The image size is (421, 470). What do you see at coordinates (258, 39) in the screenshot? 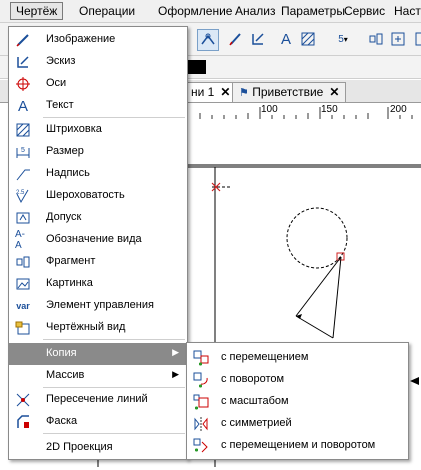
I see `sketch-tool-icon` at bounding box center [258, 39].